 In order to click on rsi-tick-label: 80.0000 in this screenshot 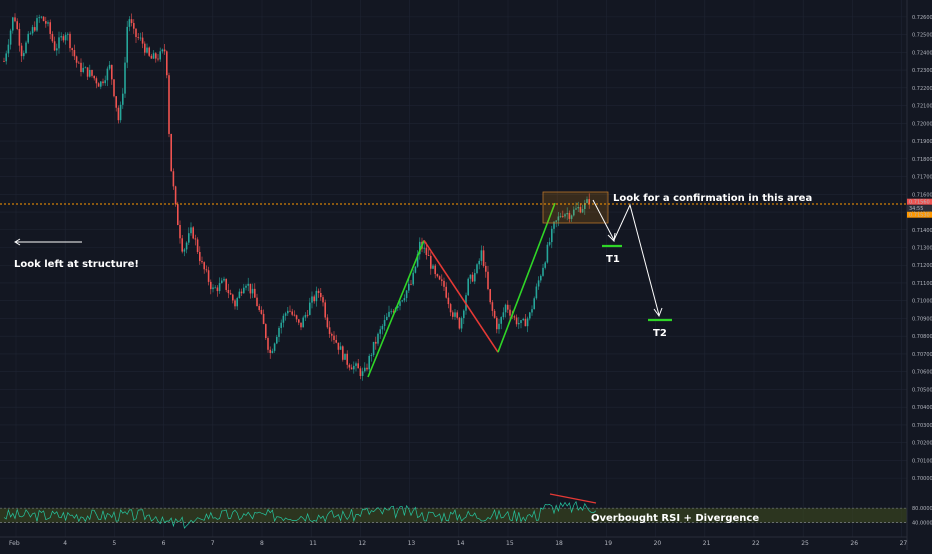, I will do `click(922, 509)`.